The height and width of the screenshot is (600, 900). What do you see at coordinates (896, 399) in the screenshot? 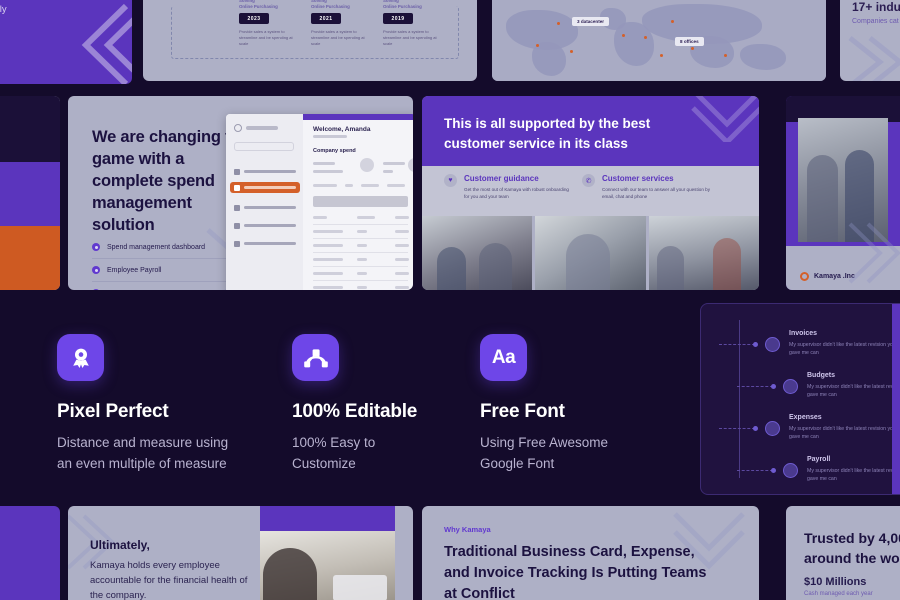
I see `panel-right-card: U P b` at bounding box center [896, 399].